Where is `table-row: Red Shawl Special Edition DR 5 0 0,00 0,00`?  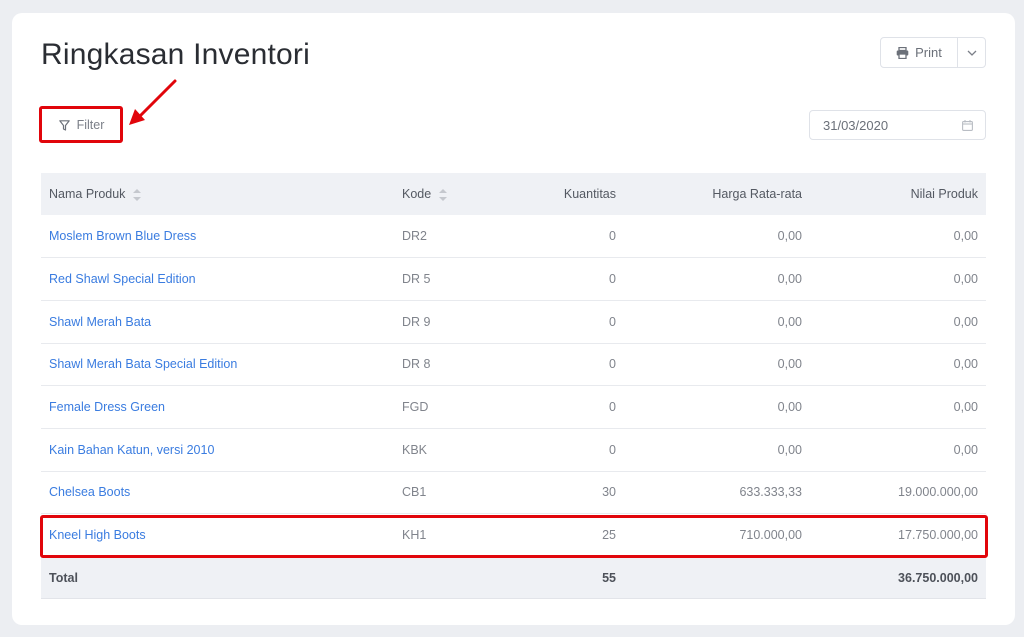 table-row: Red Shawl Special Edition DR 5 0 0,00 0,00 is located at coordinates (513, 279).